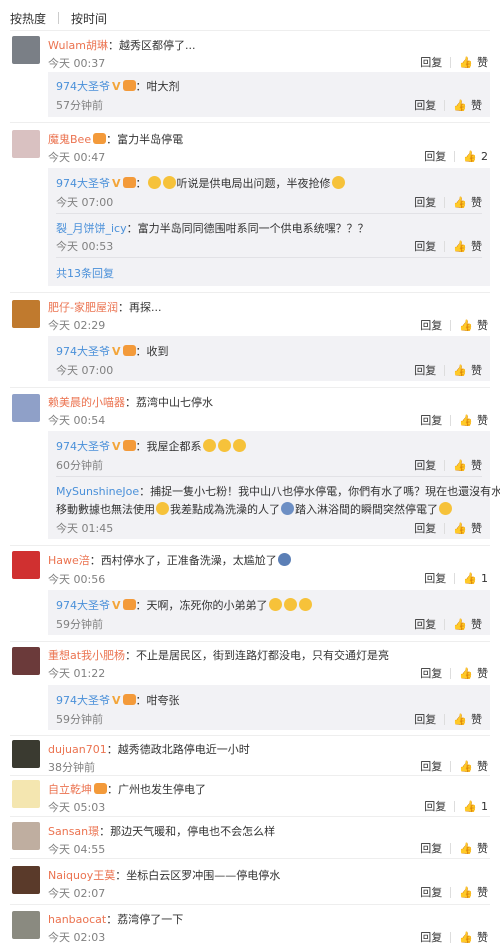 The image size is (500, 946). Describe the element at coordinates (484, 806) in the screenshot. I see `like-count: 1` at that location.